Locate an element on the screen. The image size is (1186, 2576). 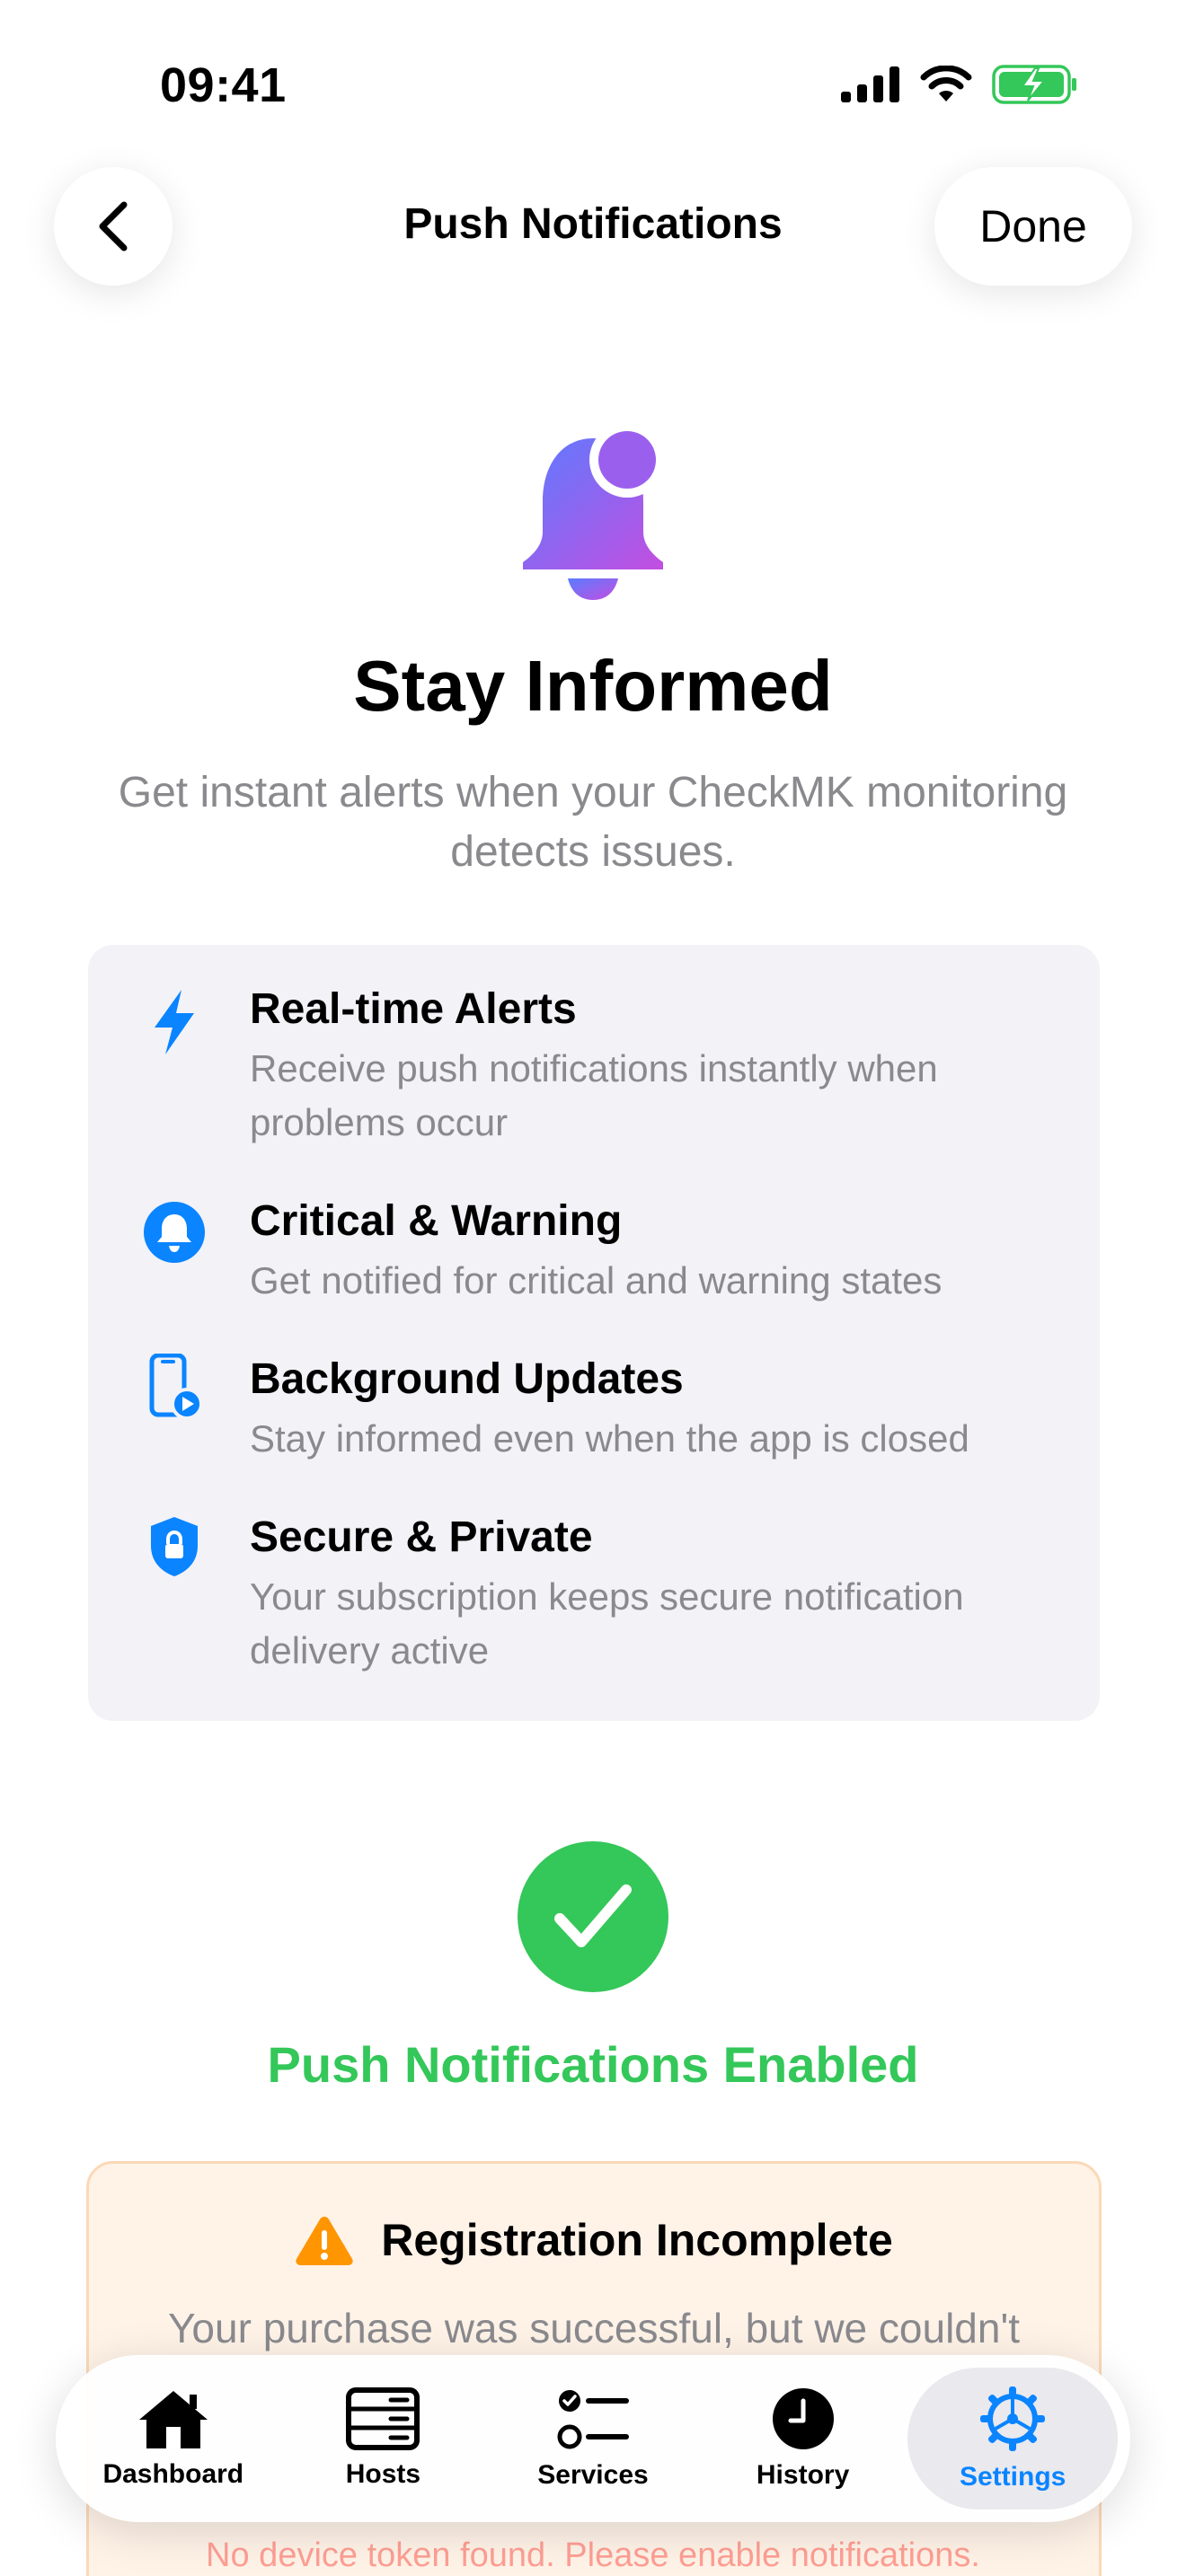
cellular-signal-icon is located at coordinates (870, 84).